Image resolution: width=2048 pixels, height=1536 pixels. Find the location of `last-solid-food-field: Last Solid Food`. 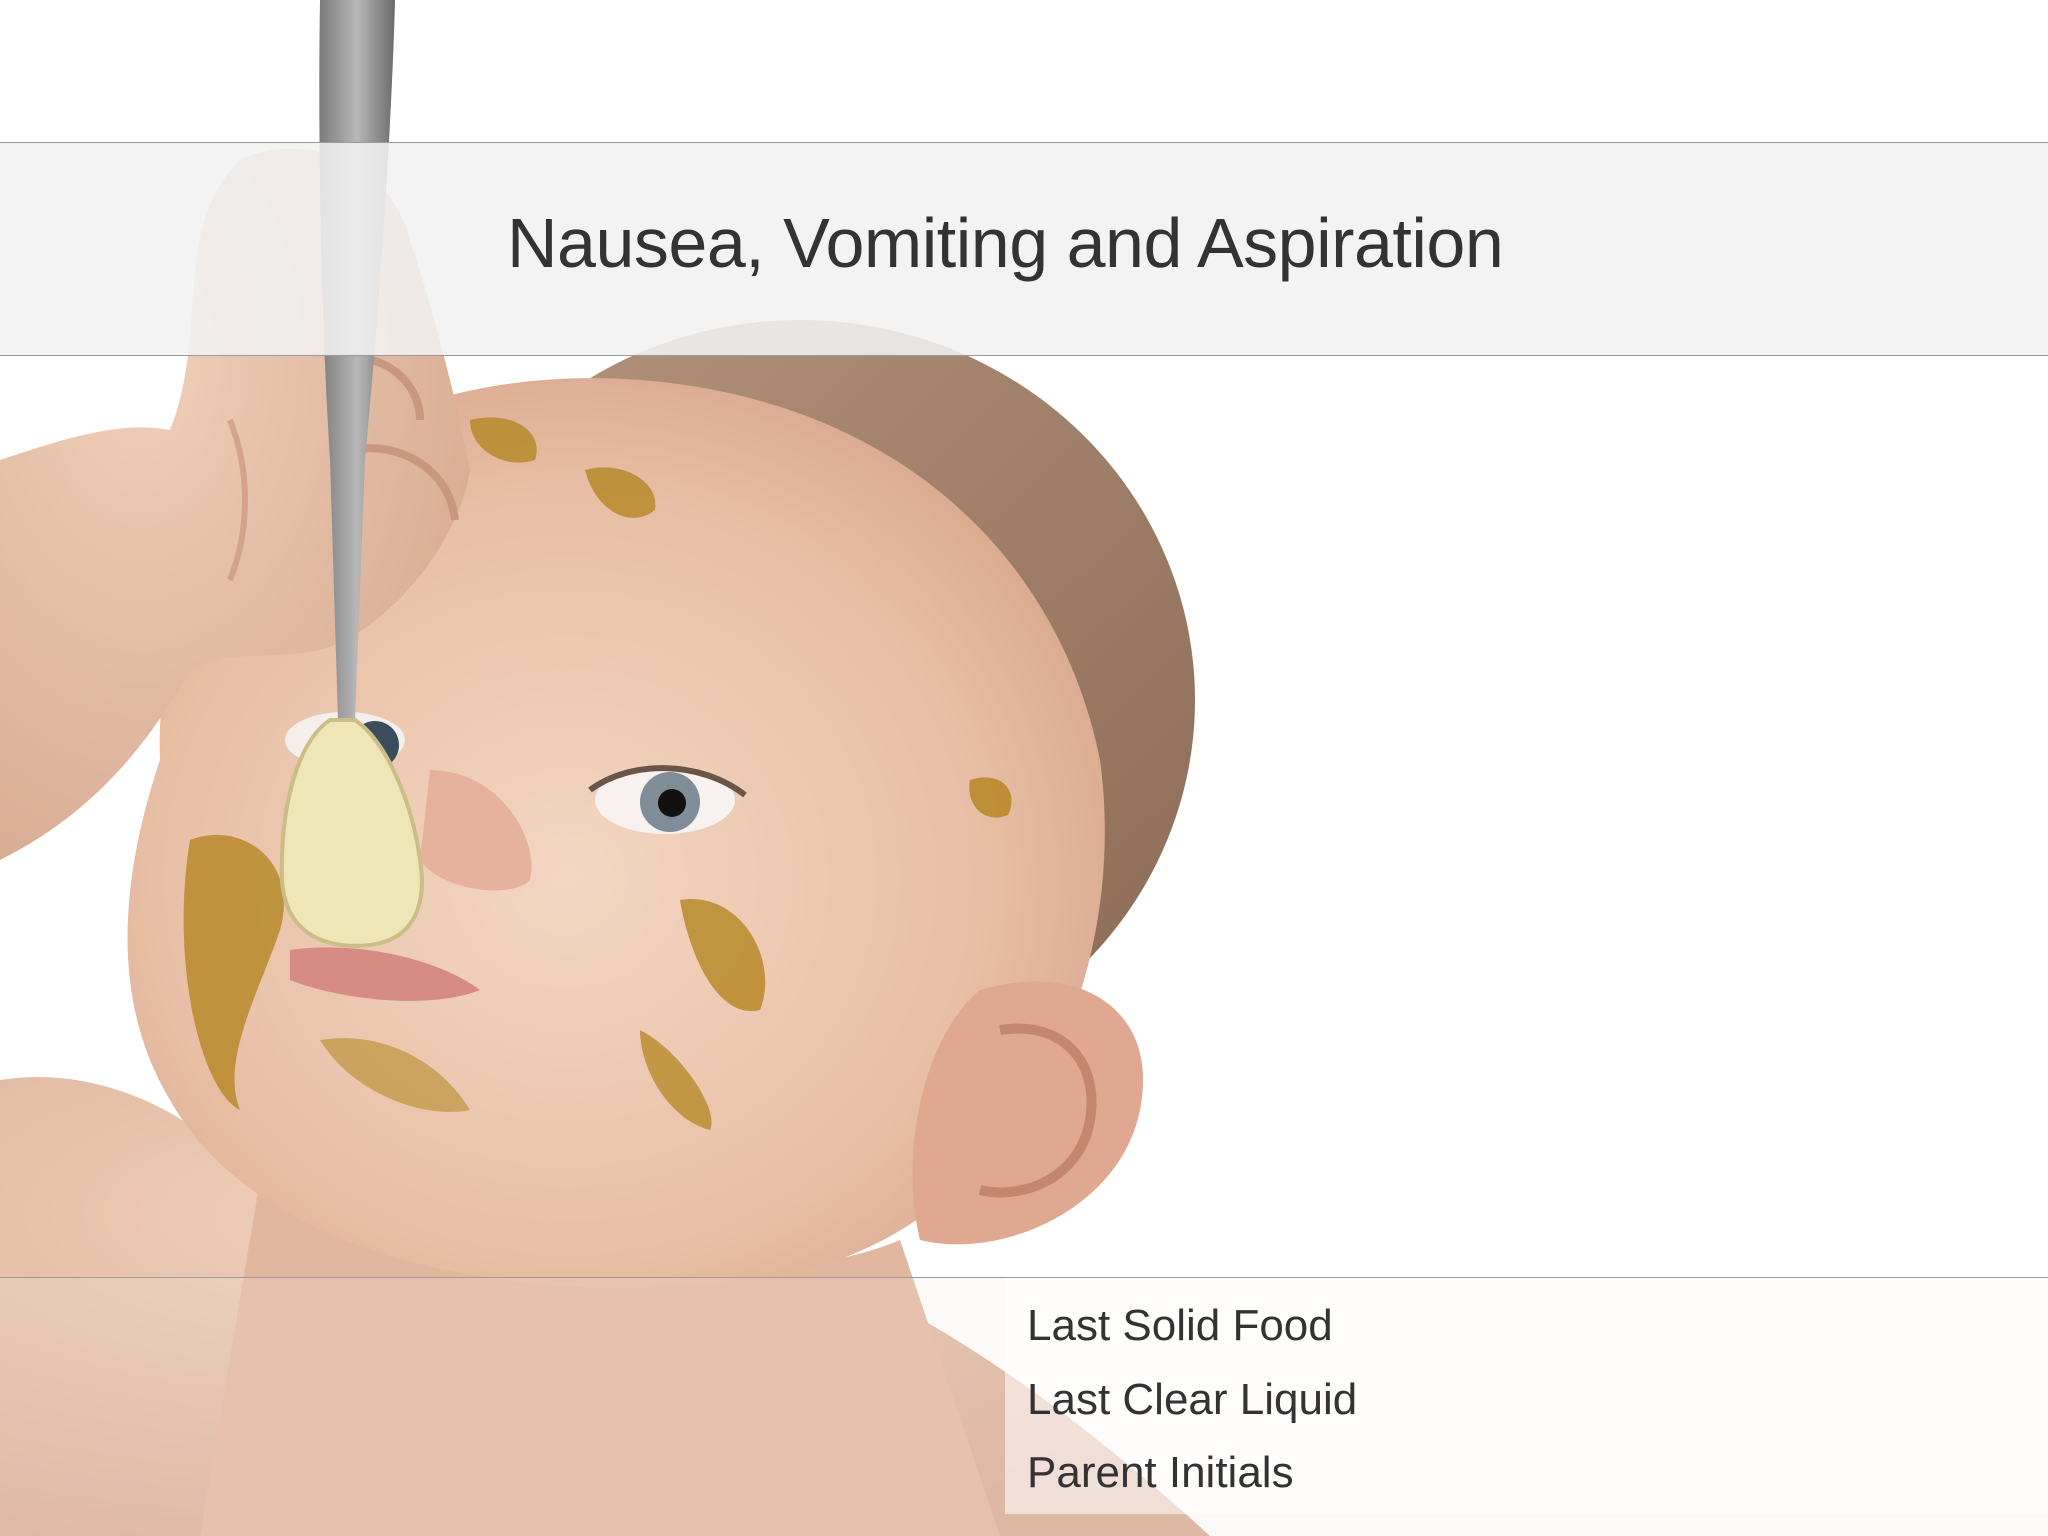

last-solid-food-field: Last Solid Food is located at coordinates (1327, 1326).